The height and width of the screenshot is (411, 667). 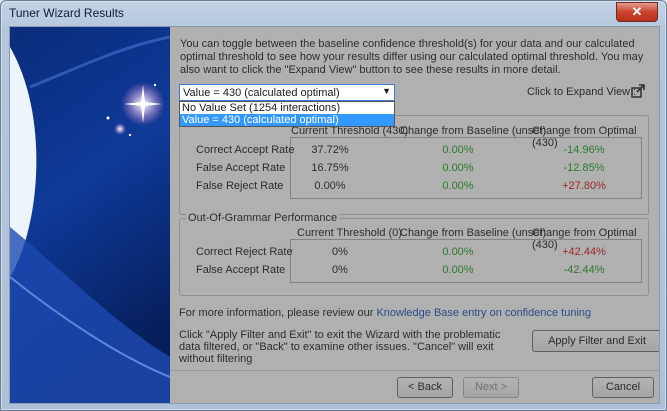 What do you see at coordinates (584, 150) in the screenshot?
I see `cell-optimal: -14.96%` at bounding box center [584, 150].